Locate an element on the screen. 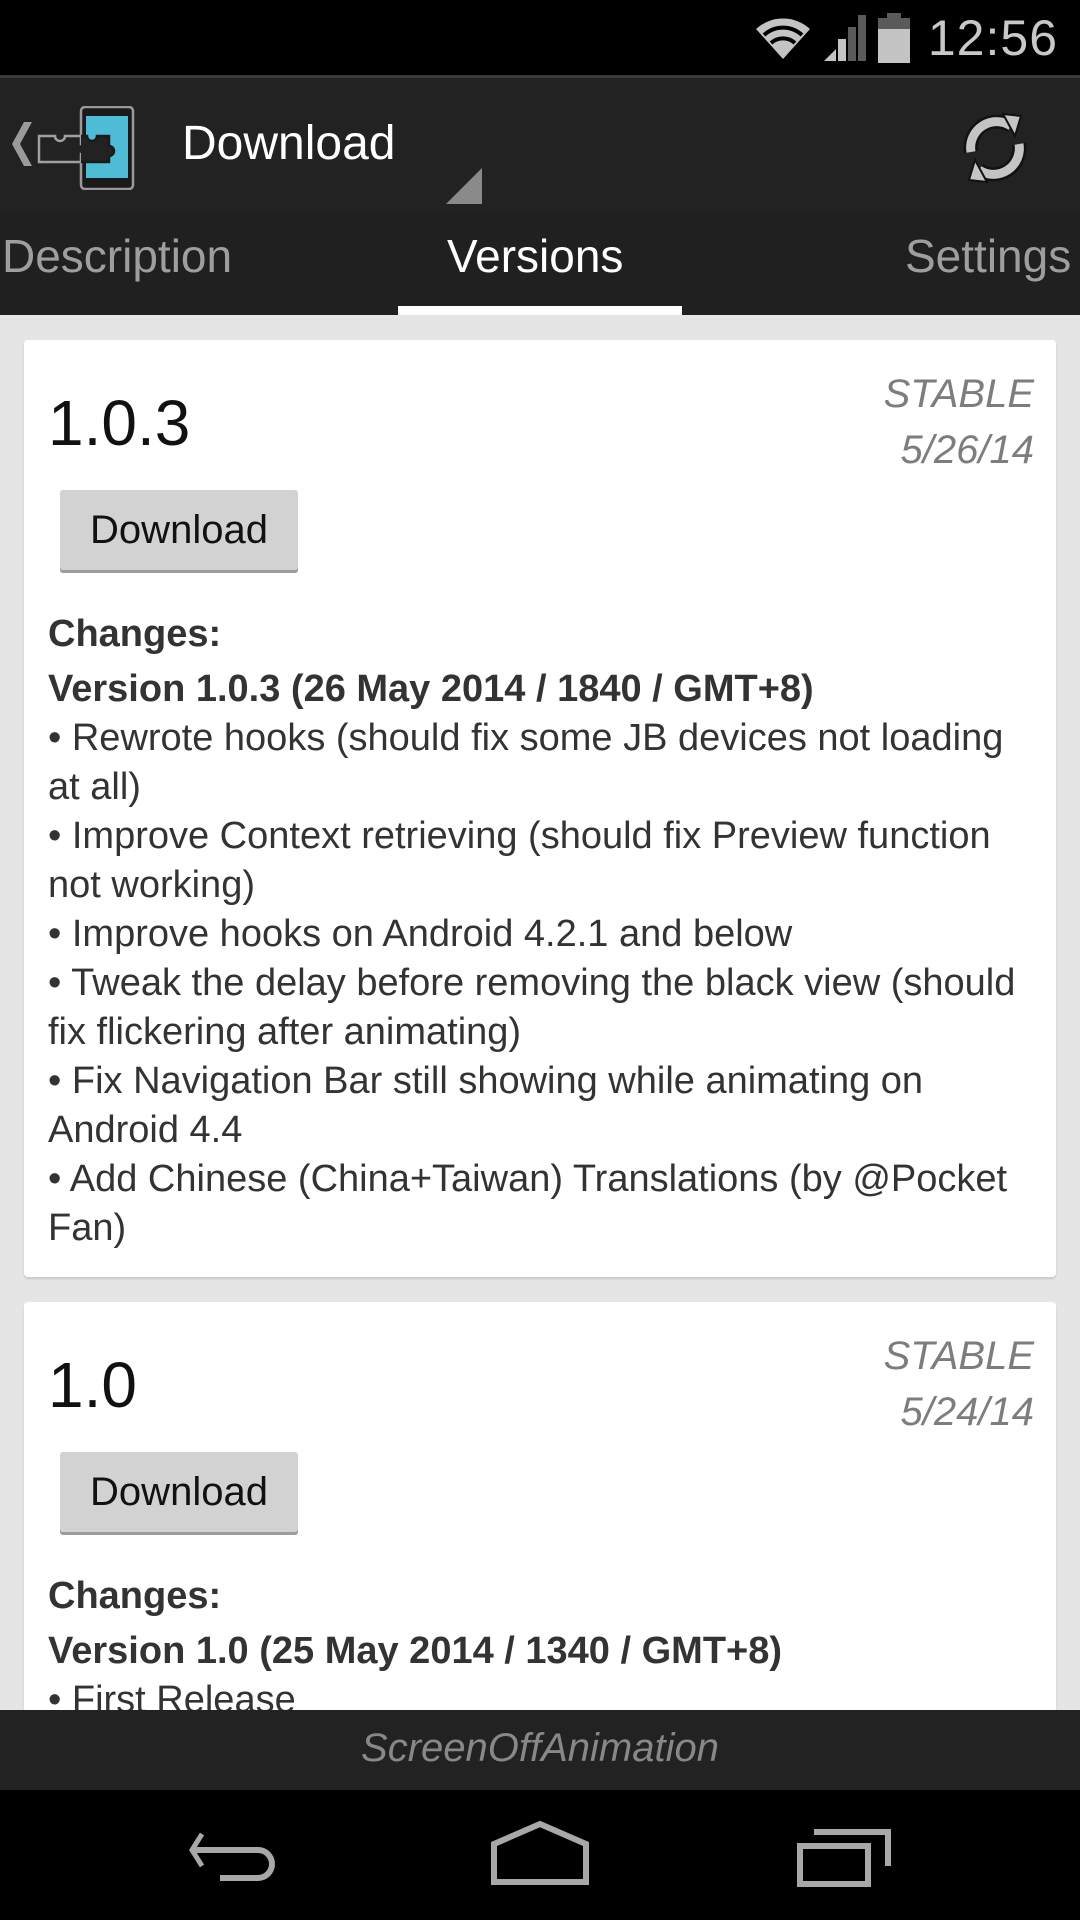 The width and height of the screenshot is (1080, 1920). clock: 12:56 is located at coordinates (992, 38).